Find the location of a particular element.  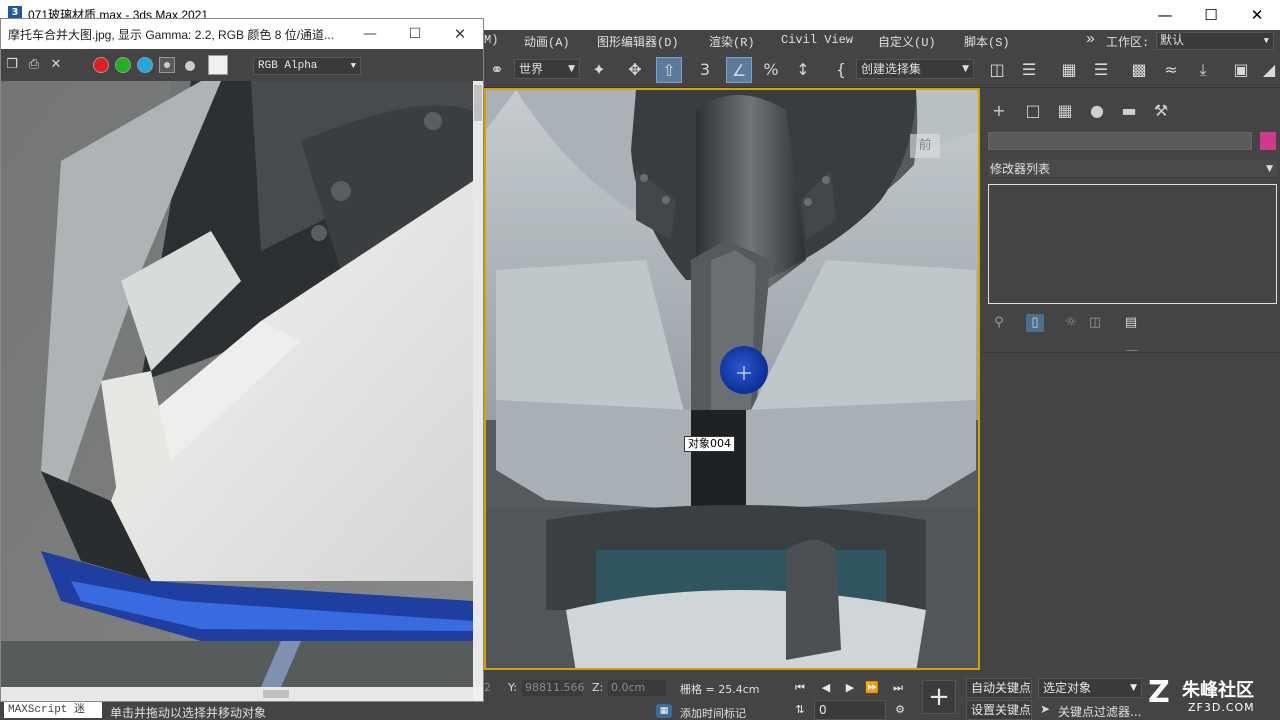

coord-z-field: 0.0cm is located at coordinates (637, 688).